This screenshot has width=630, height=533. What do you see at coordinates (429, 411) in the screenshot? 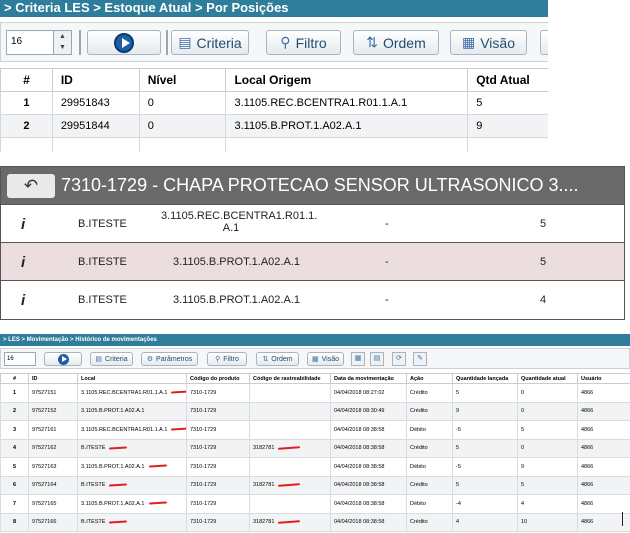
I see `cell-acao: Crédito` at bounding box center [429, 411].